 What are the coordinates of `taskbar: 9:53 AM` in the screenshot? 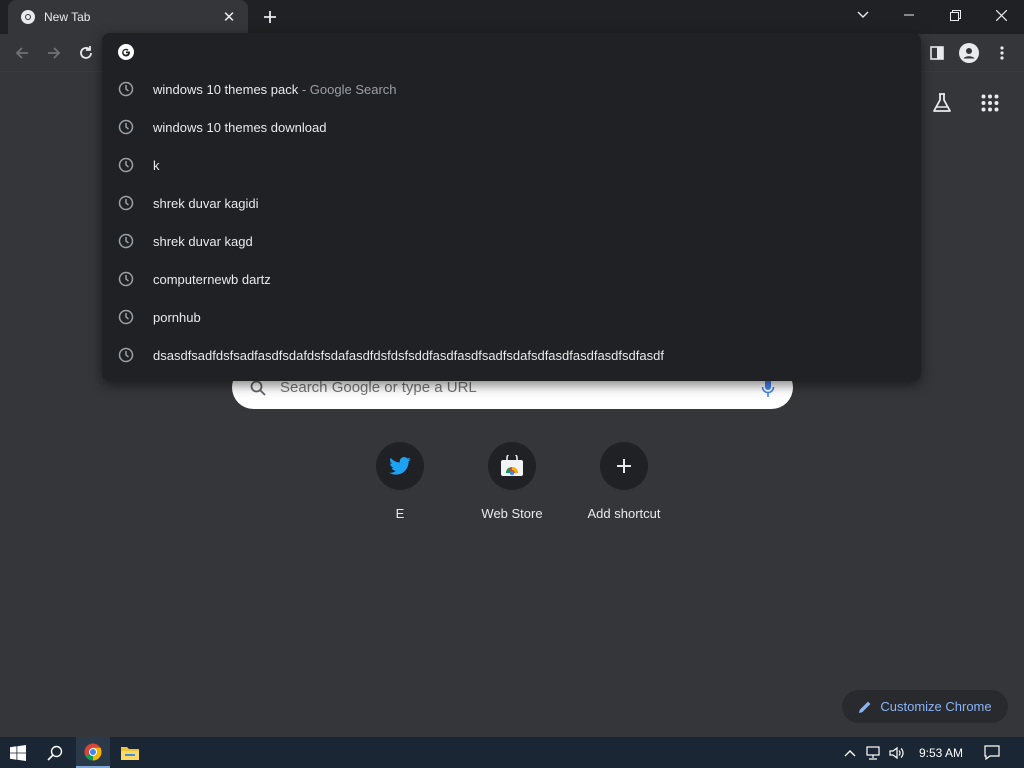 It's located at (512, 752).